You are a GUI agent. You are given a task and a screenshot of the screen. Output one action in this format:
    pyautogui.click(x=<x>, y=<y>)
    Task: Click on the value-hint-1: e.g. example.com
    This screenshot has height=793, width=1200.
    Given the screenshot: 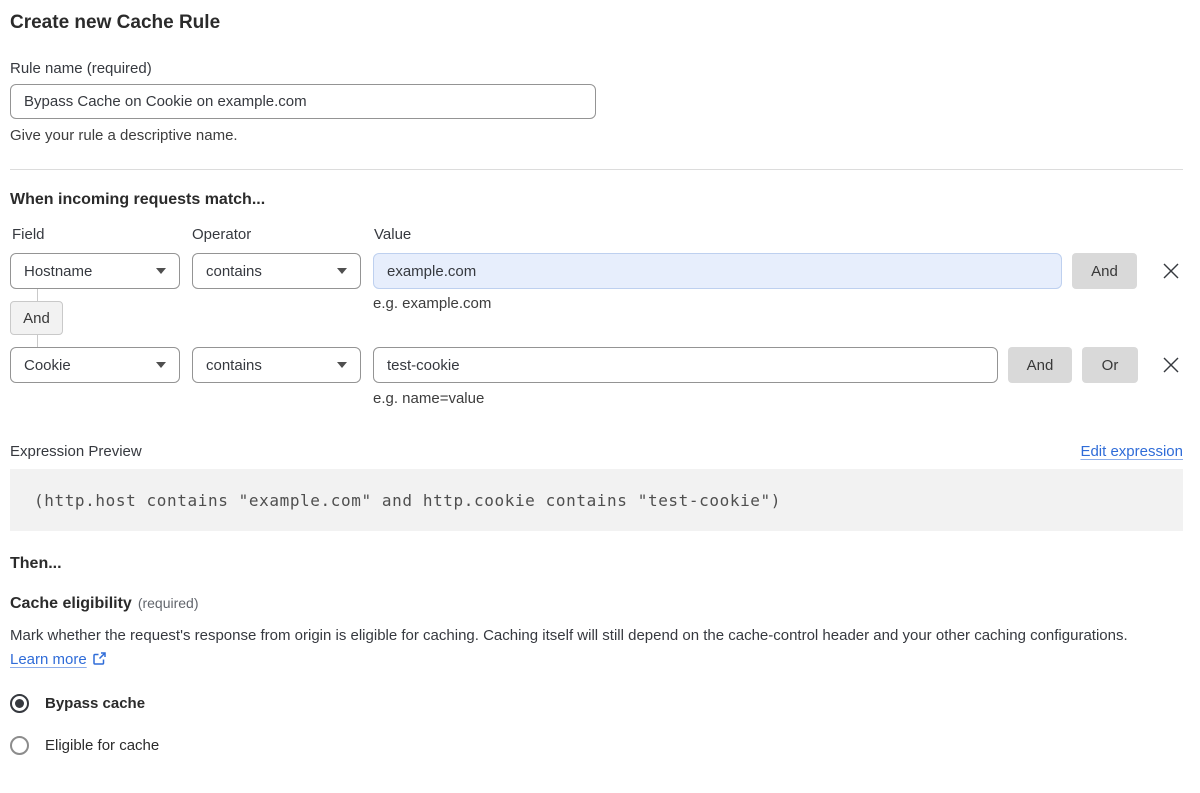 What is the action you would take?
    pyautogui.click(x=432, y=303)
    